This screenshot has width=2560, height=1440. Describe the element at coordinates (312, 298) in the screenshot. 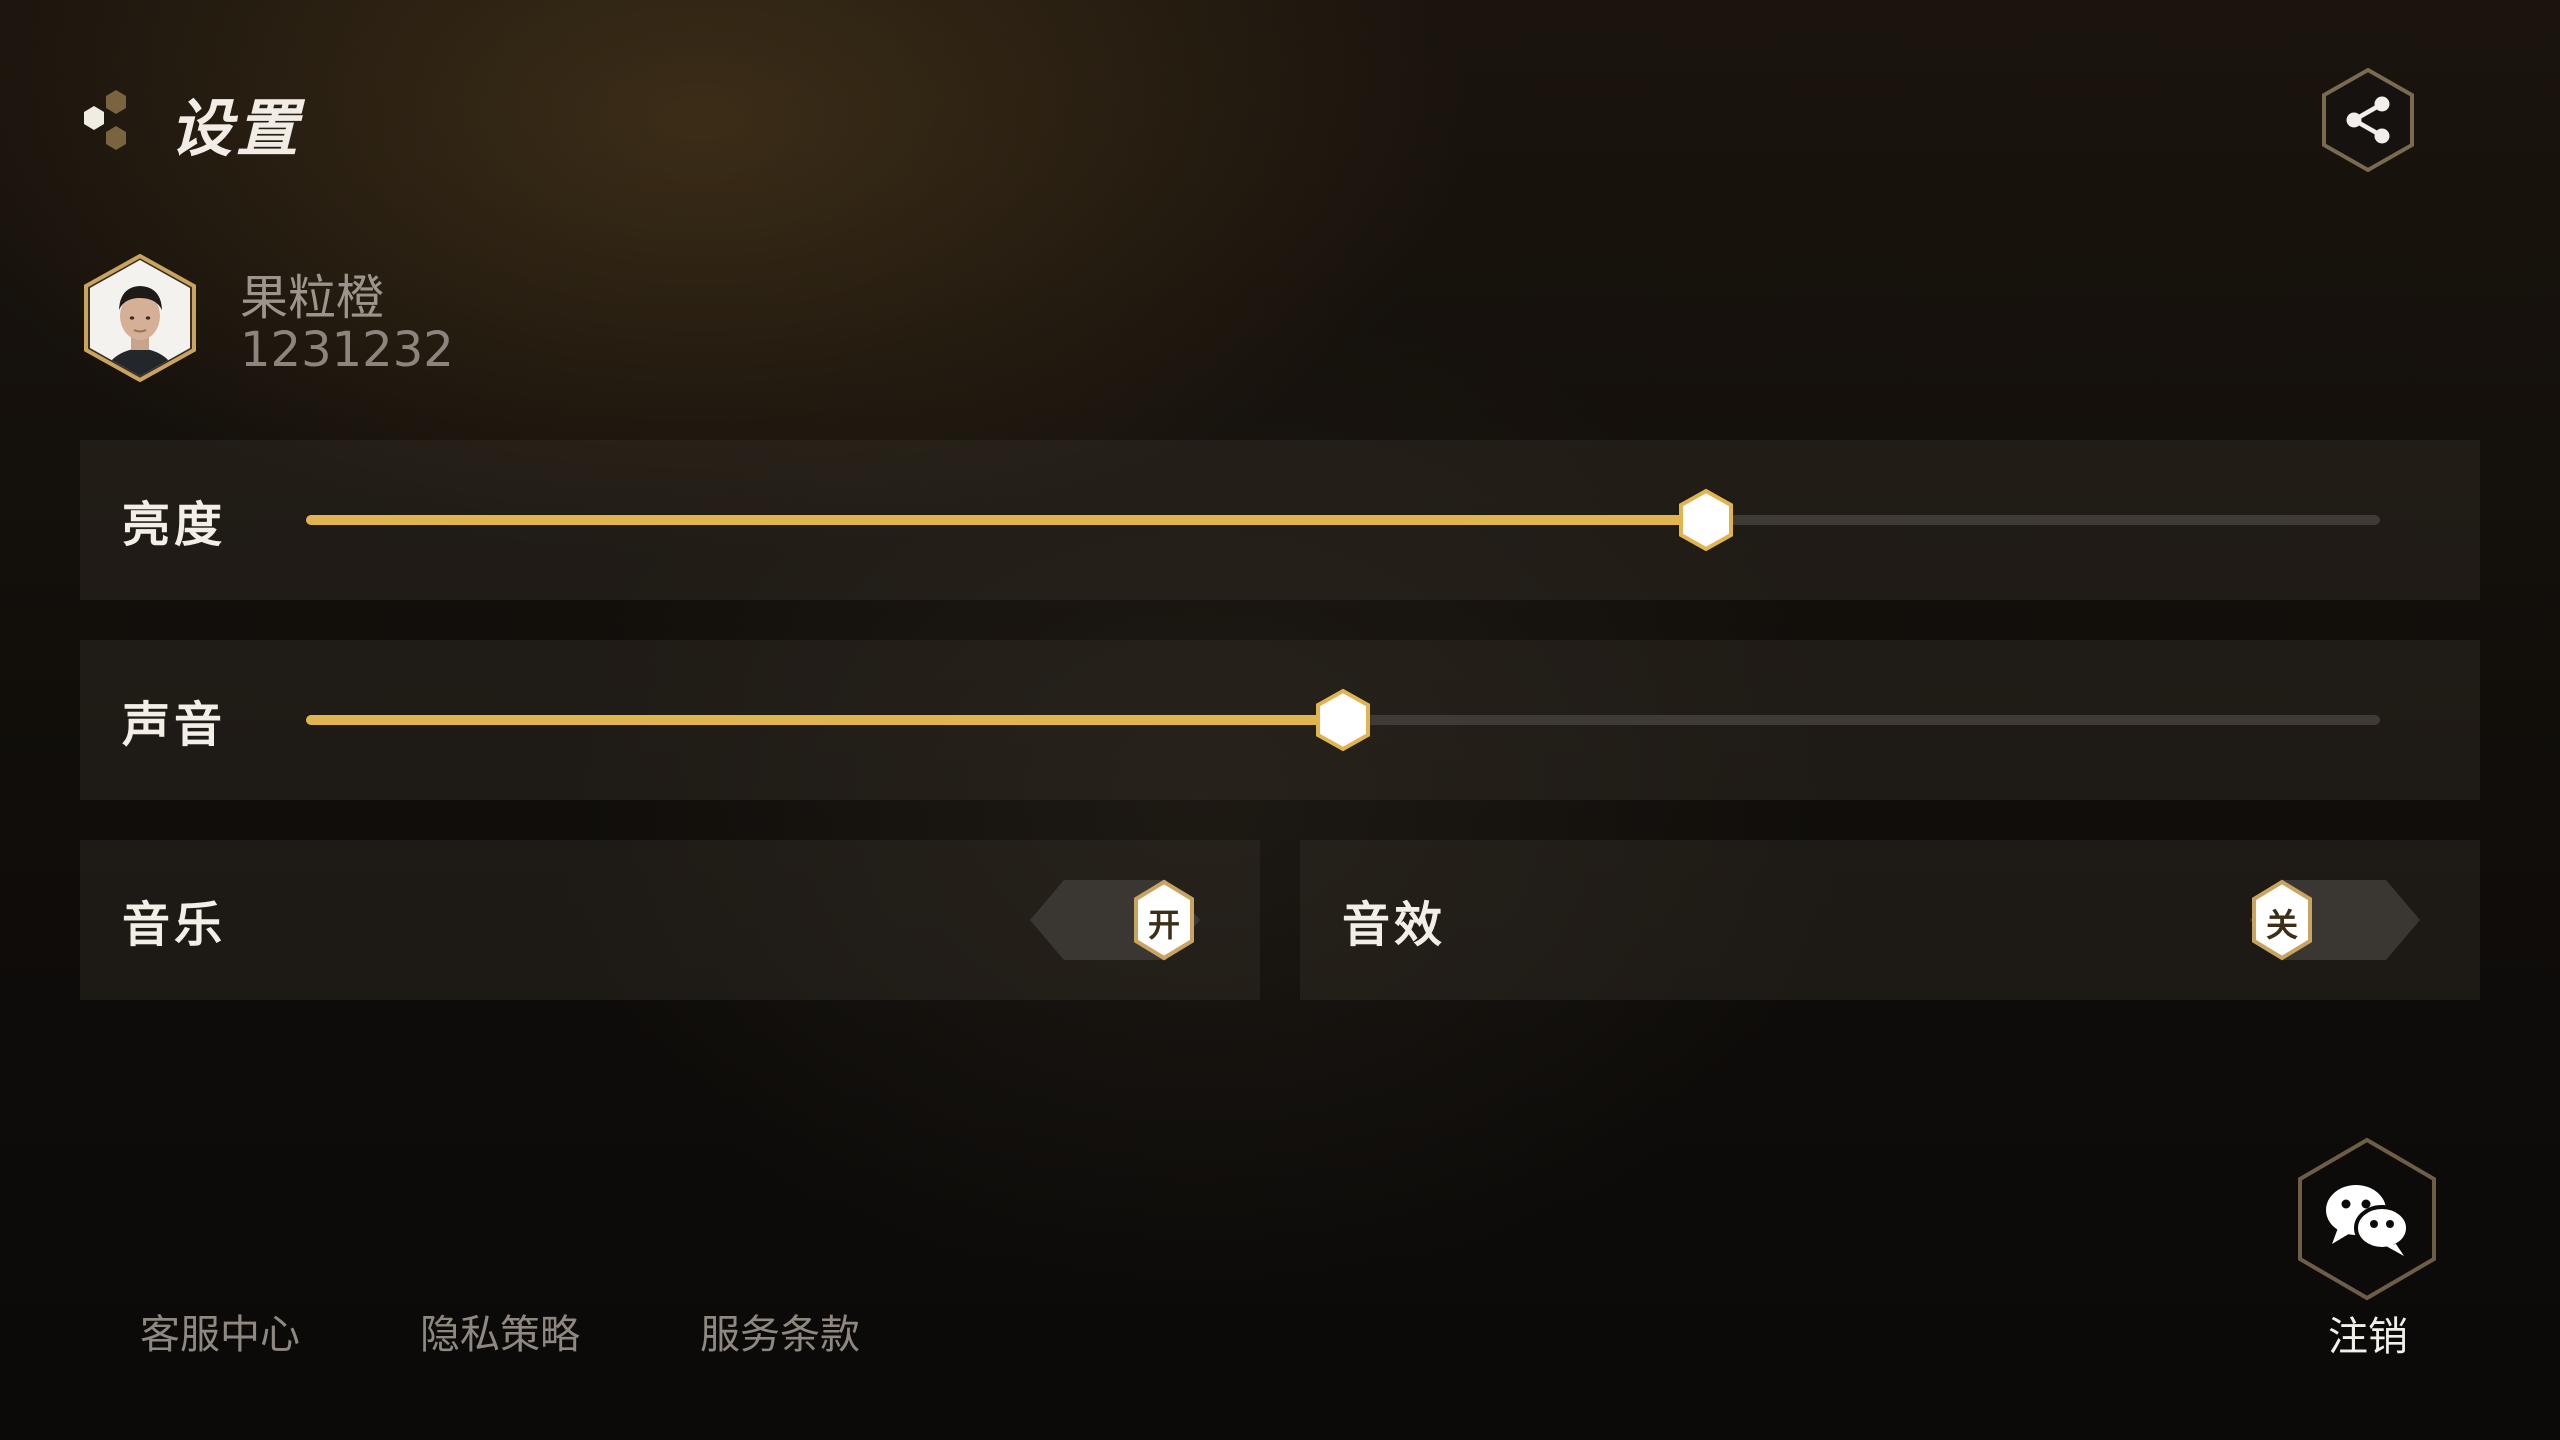

I see `profile-name: 果粒橙` at that location.